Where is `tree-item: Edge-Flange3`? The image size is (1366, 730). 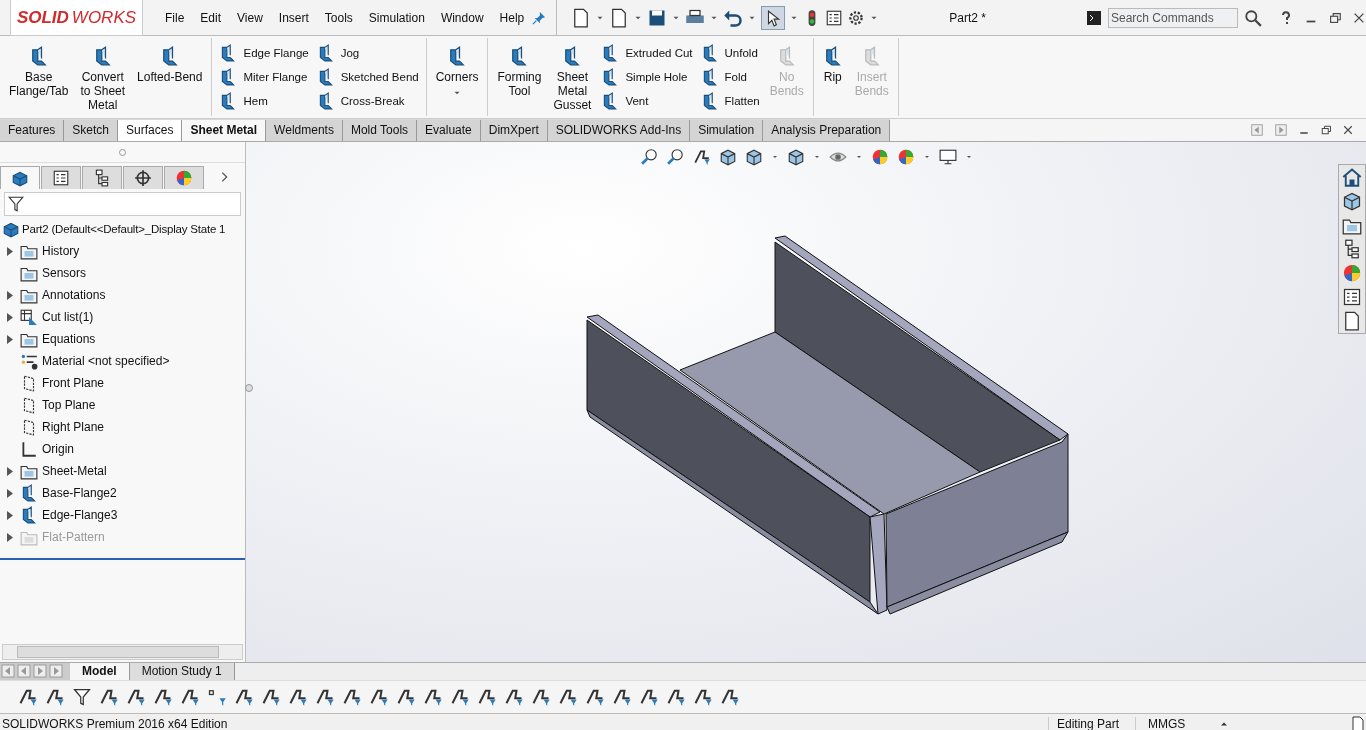 tree-item: Edge-Flange3 is located at coordinates (80, 515).